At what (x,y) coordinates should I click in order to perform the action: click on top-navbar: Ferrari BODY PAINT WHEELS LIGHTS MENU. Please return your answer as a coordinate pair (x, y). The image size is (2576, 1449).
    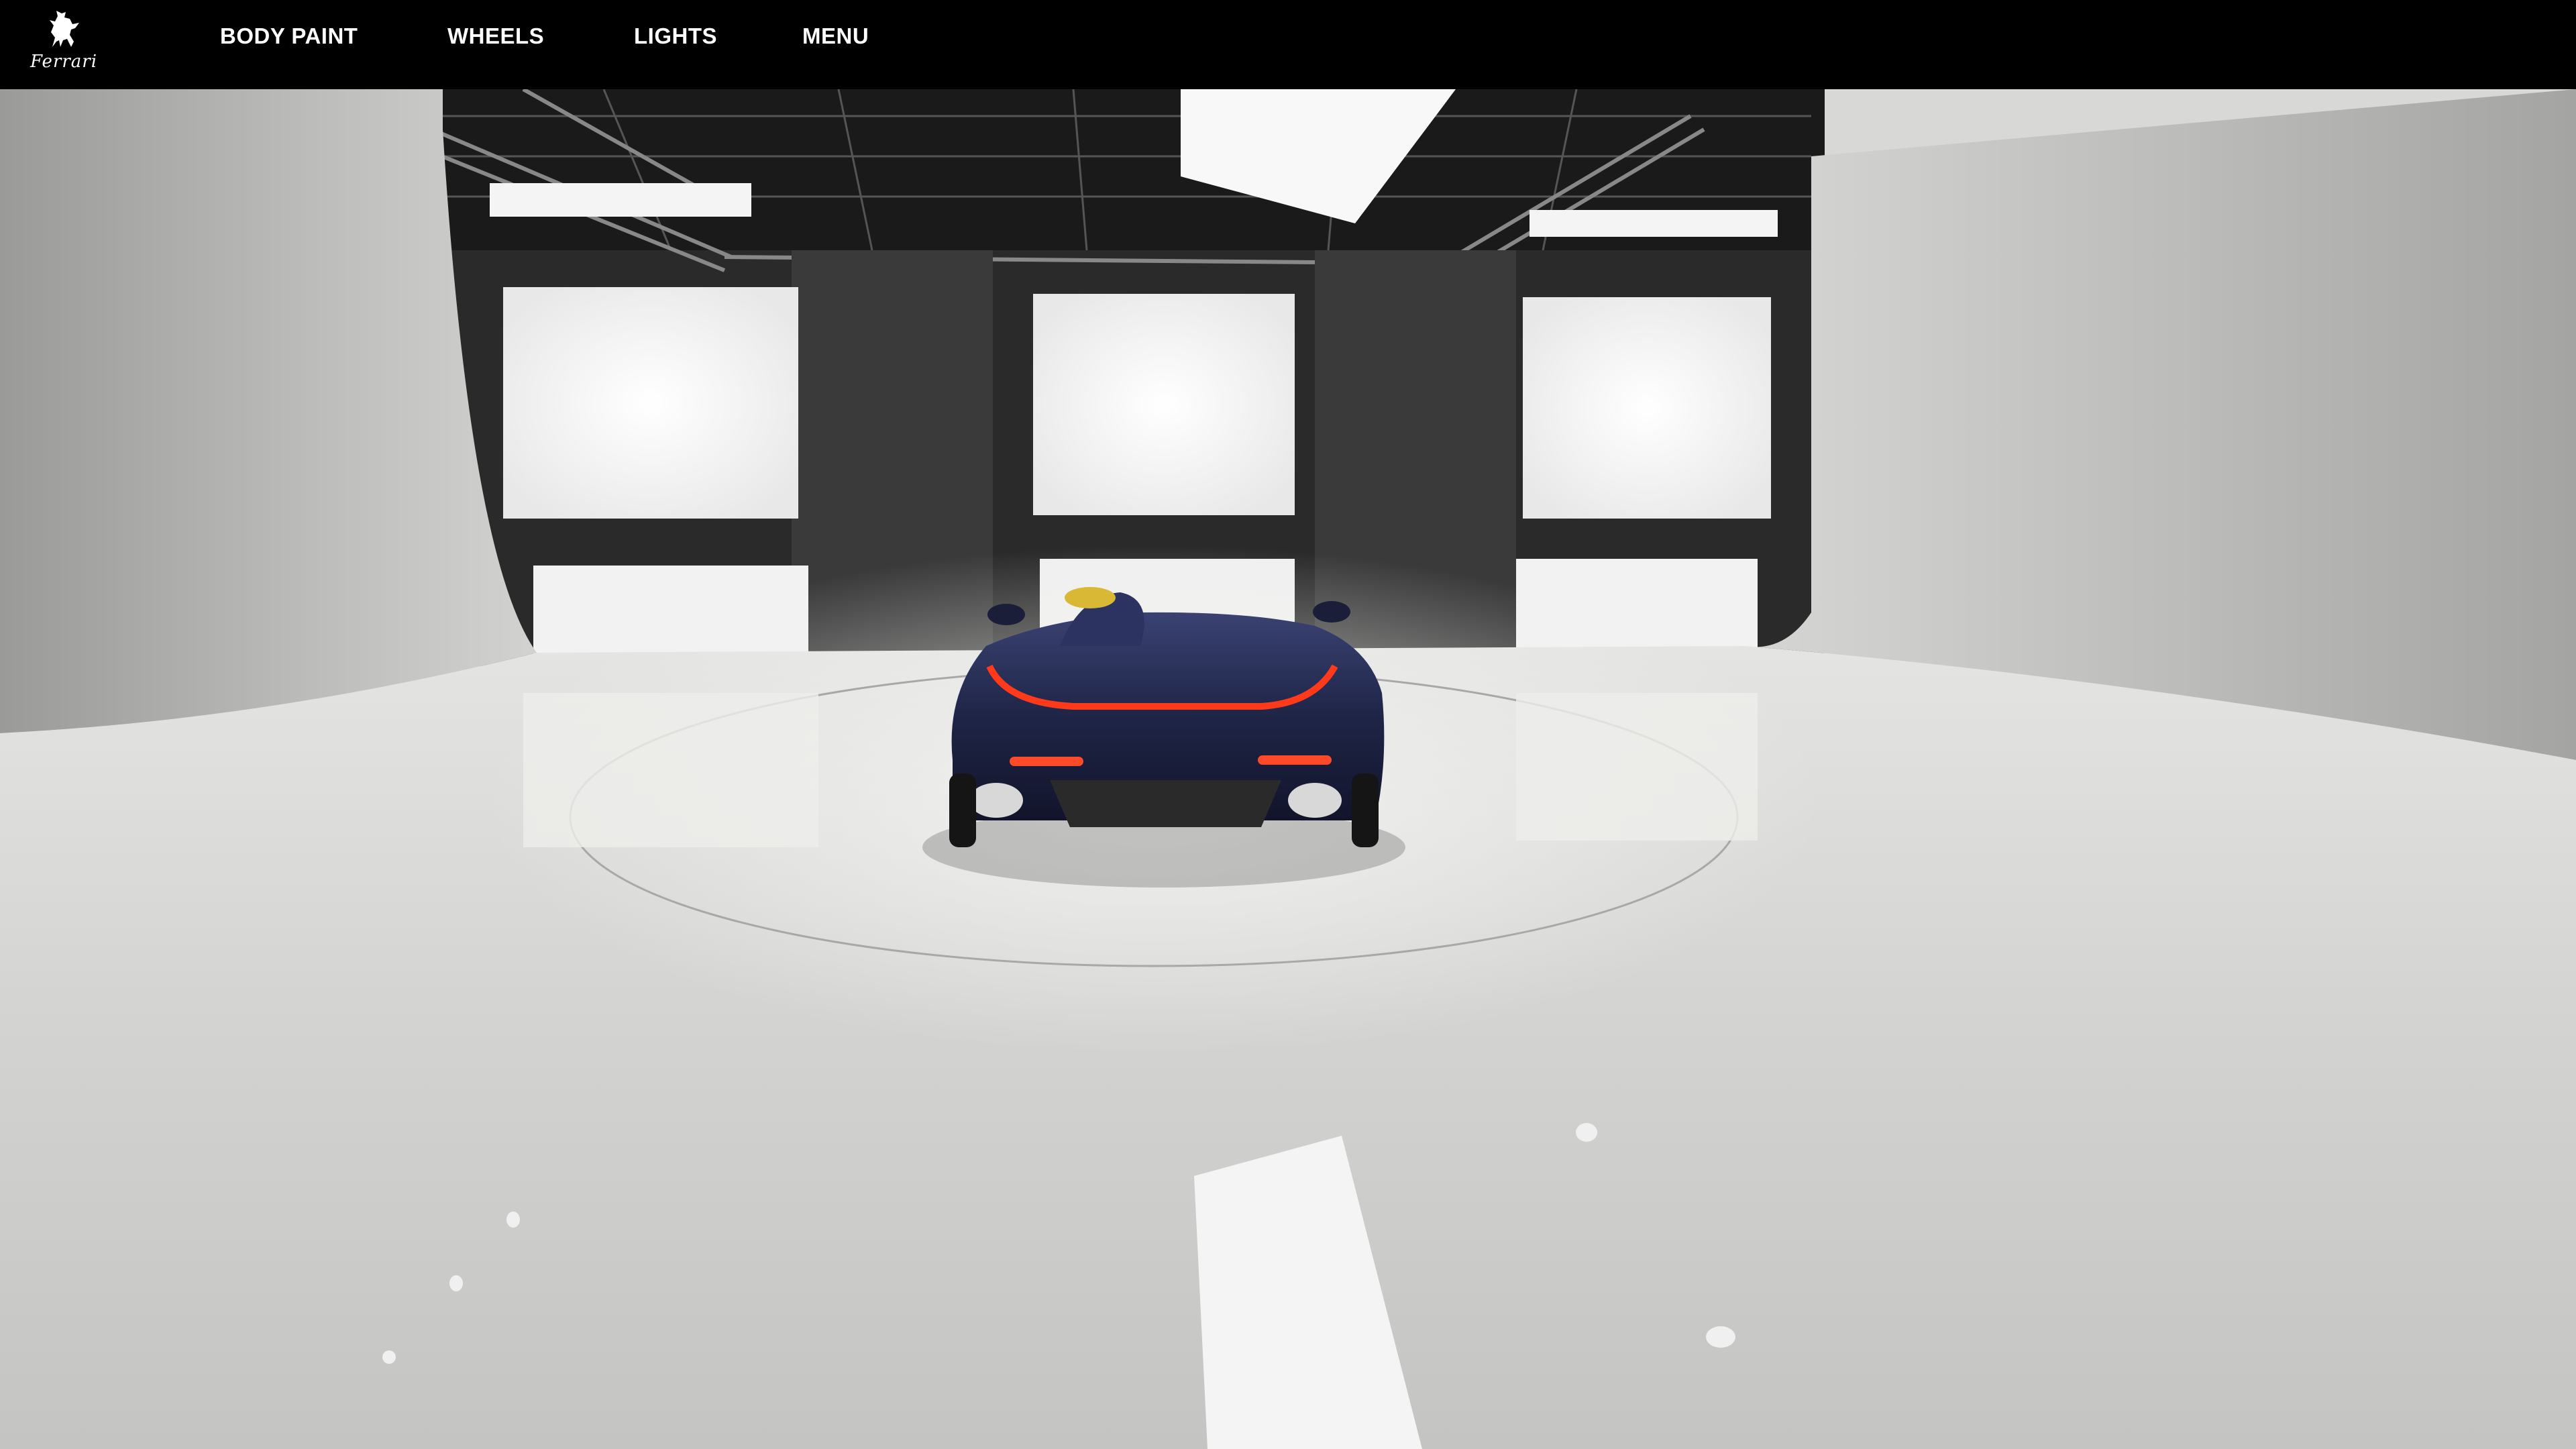
    Looking at the image, I should click on (1288, 44).